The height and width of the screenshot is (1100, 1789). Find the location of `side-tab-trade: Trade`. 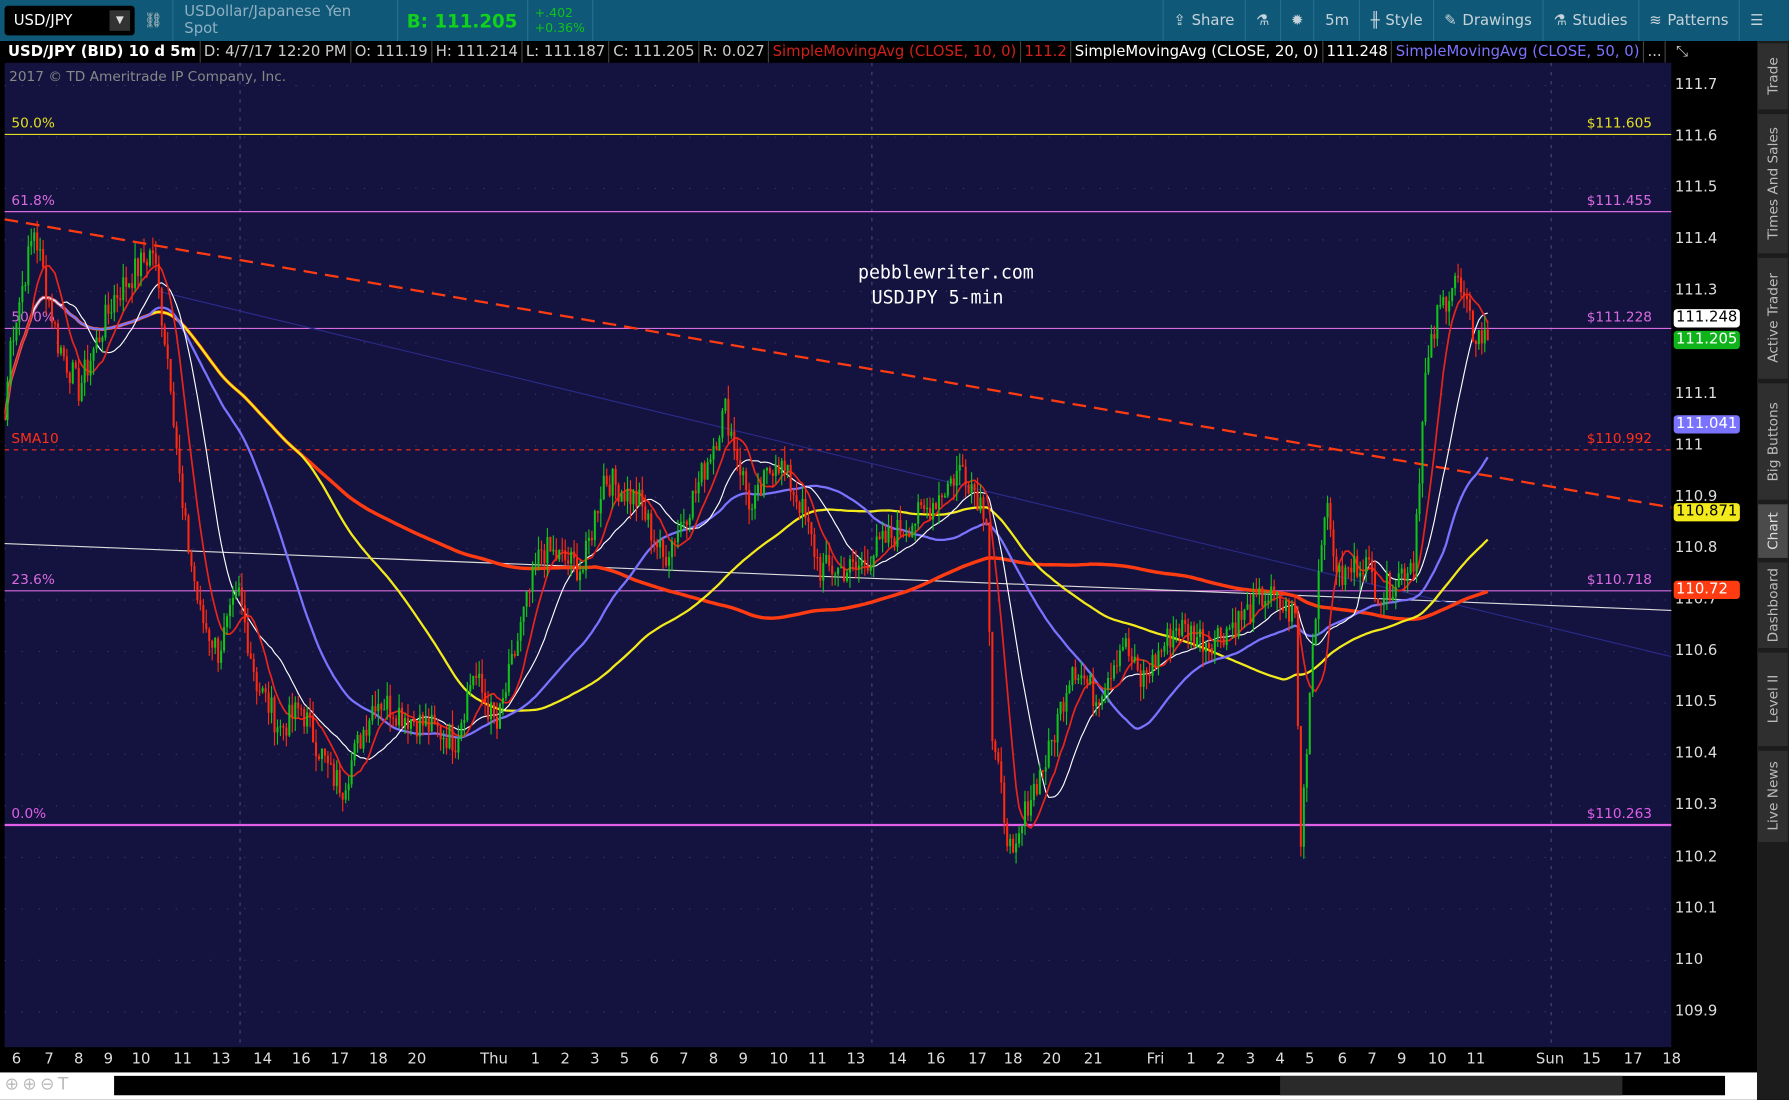

side-tab-trade: Trade is located at coordinates (1773, 75).